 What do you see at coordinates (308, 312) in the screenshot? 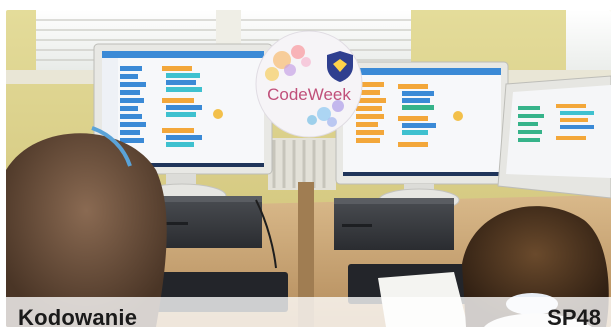
I see `caption-bar: Kodowanie SP48` at bounding box center [308, 312].